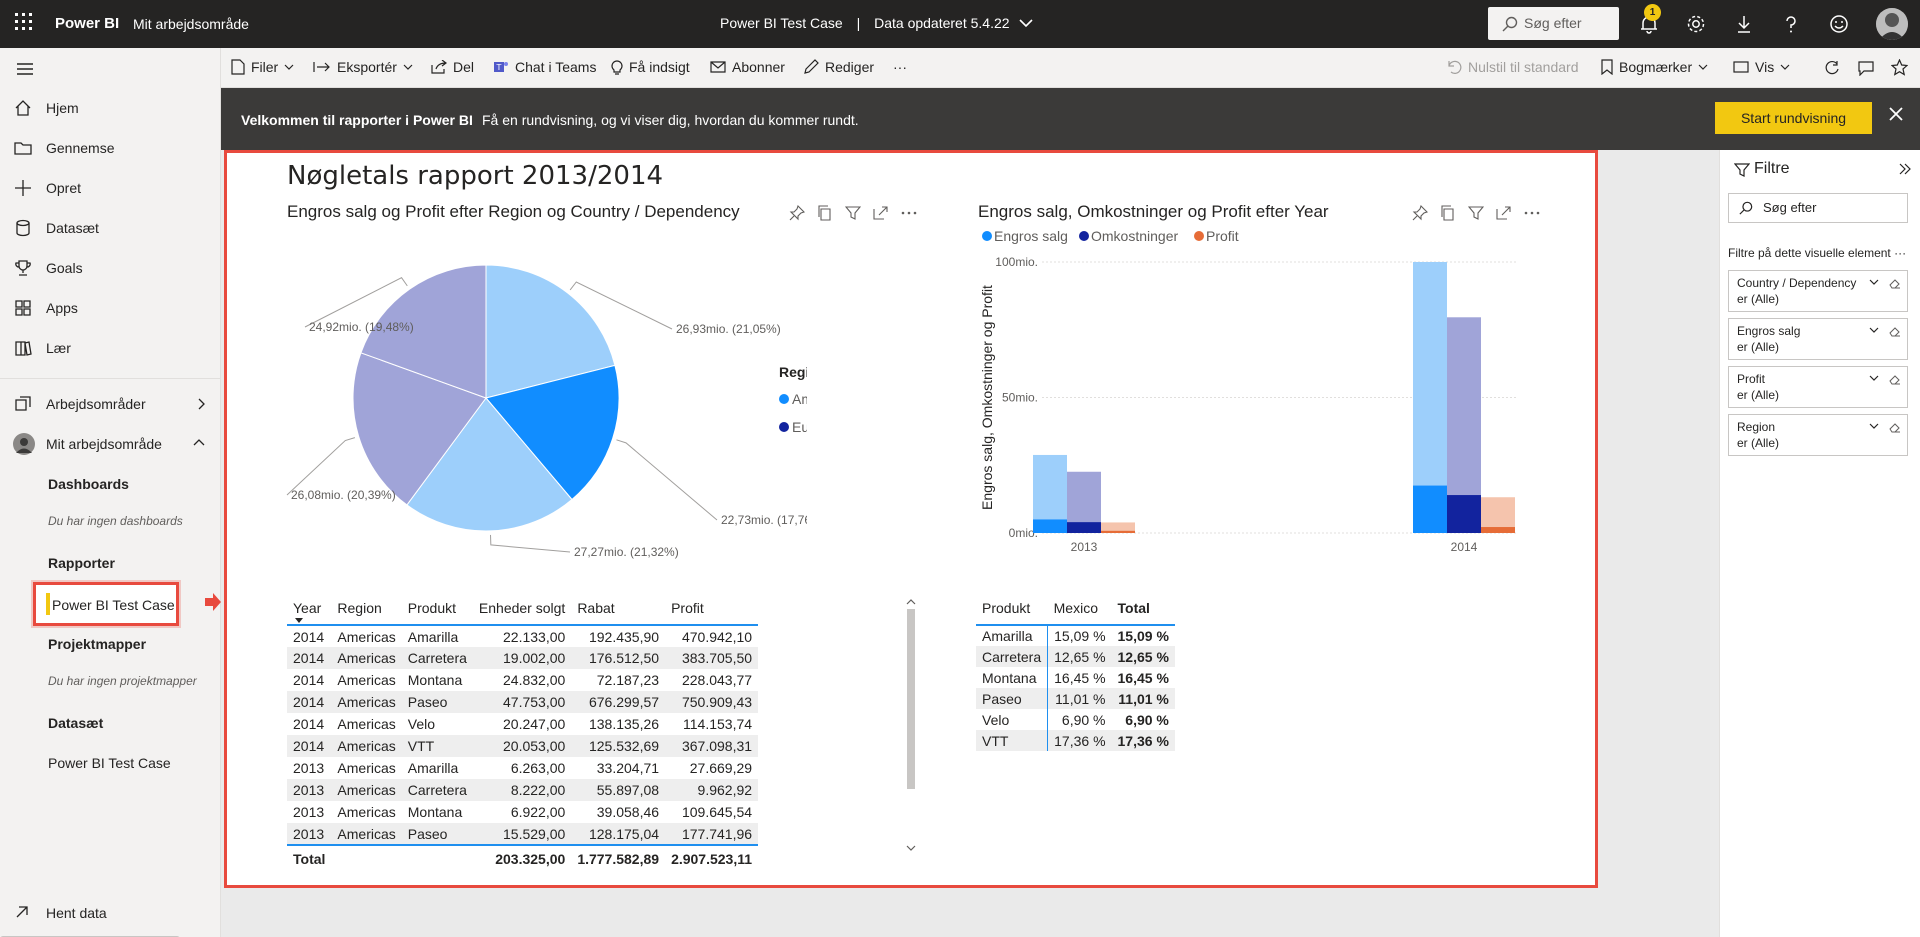  I want to click on col-header-region: Region, so click(366, 609).